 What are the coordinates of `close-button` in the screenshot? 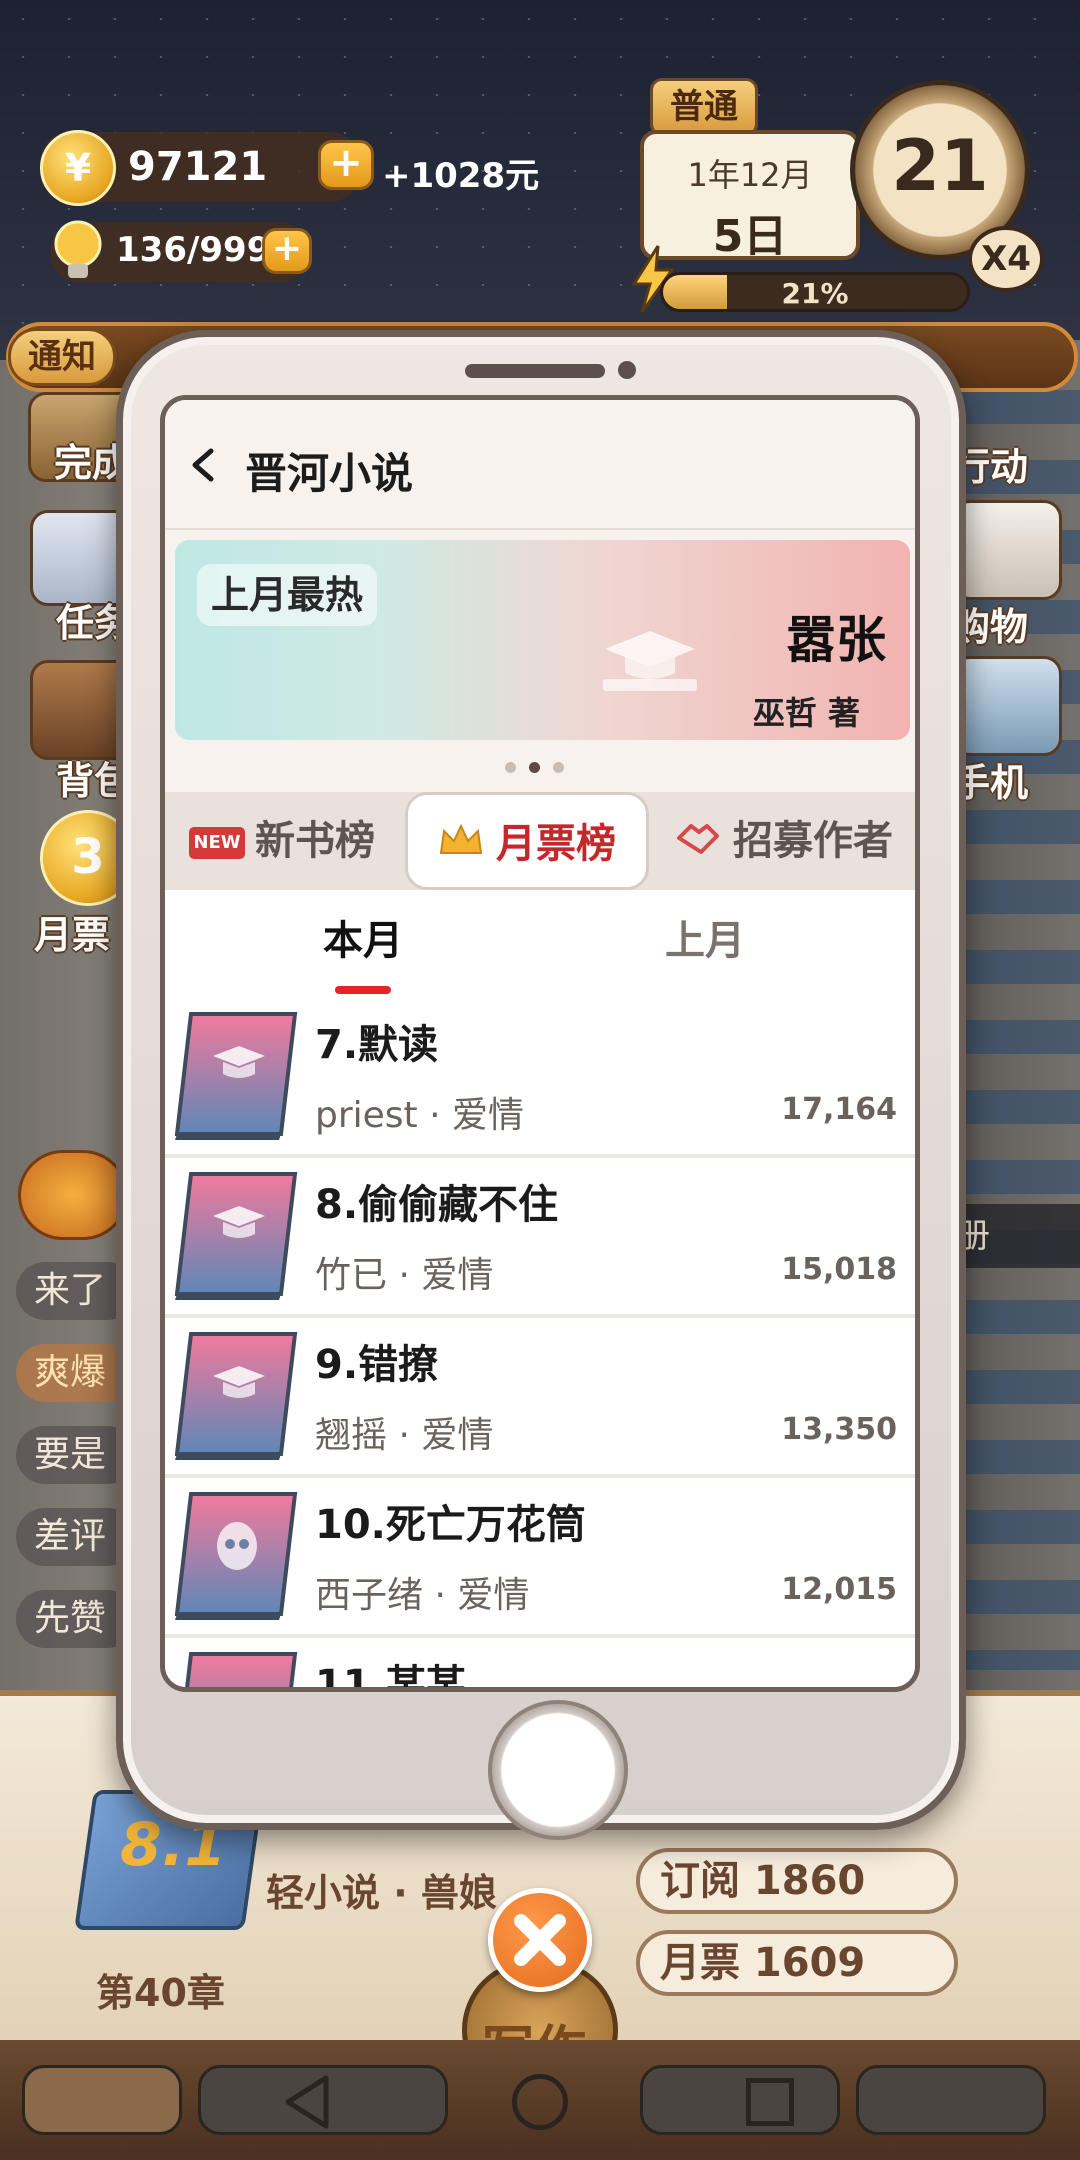 It's located at (540, 1940).